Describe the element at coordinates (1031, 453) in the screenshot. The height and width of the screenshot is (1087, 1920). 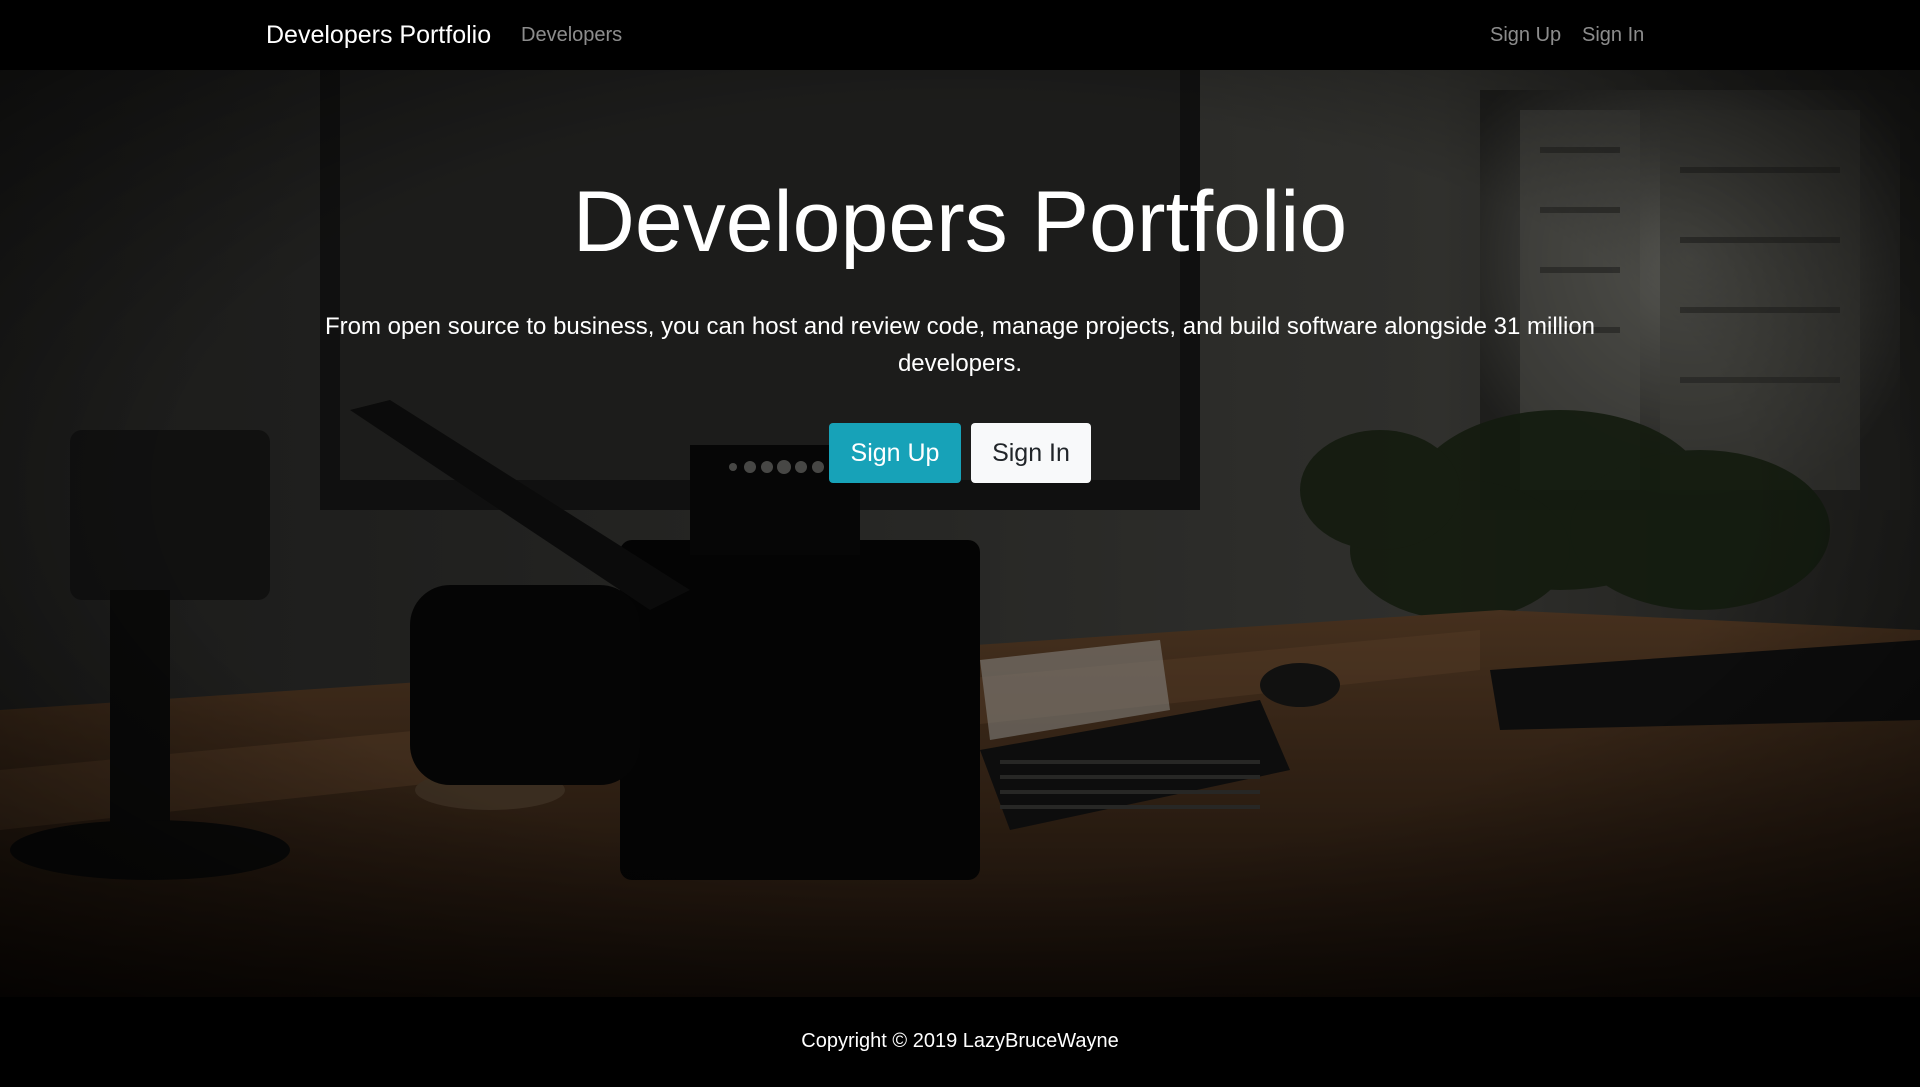
I see `sign-in-button: Sign In` at that location.